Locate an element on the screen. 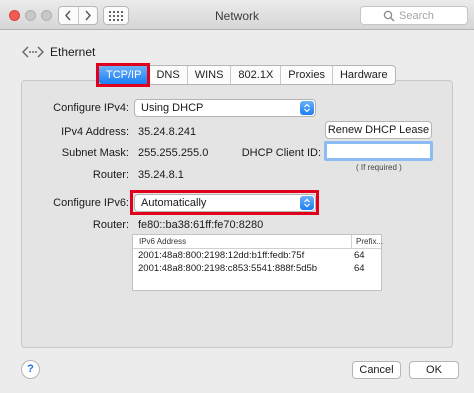  tab-tcp-ip: TCP/IP is located at coordinates (124, 75).